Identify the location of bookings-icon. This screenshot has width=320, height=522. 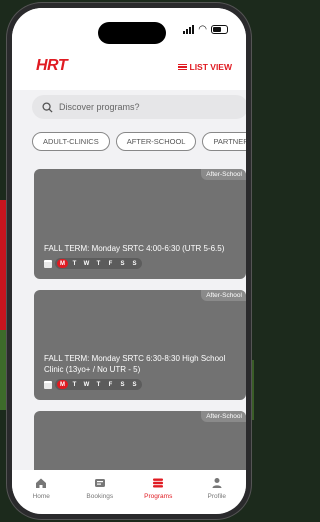
(100, 483).